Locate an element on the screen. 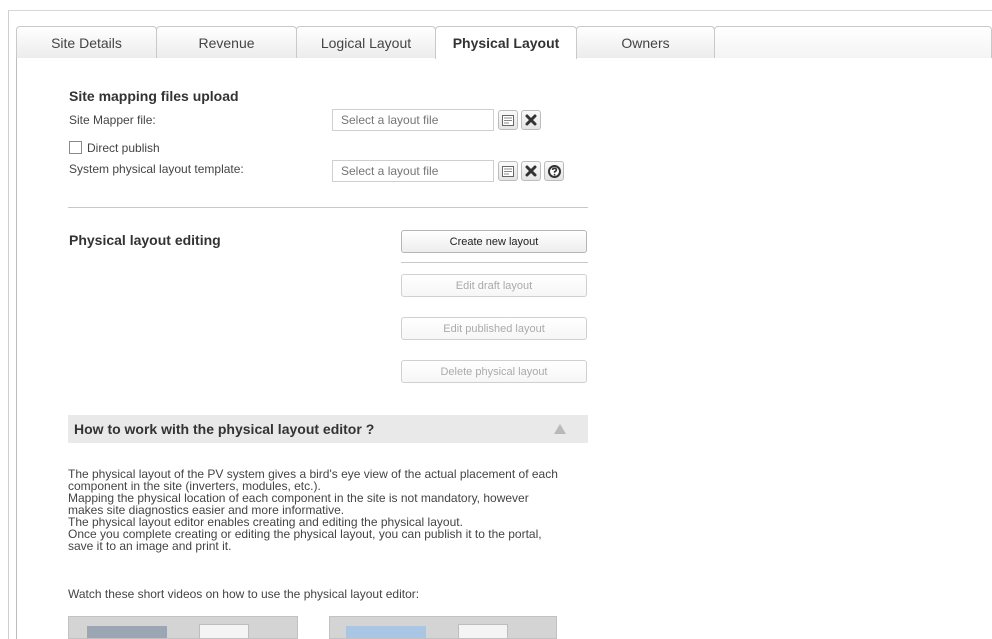 The image size is (992, 639). editing-section-title: Physical layout editing is located at coordinates (145, 240).